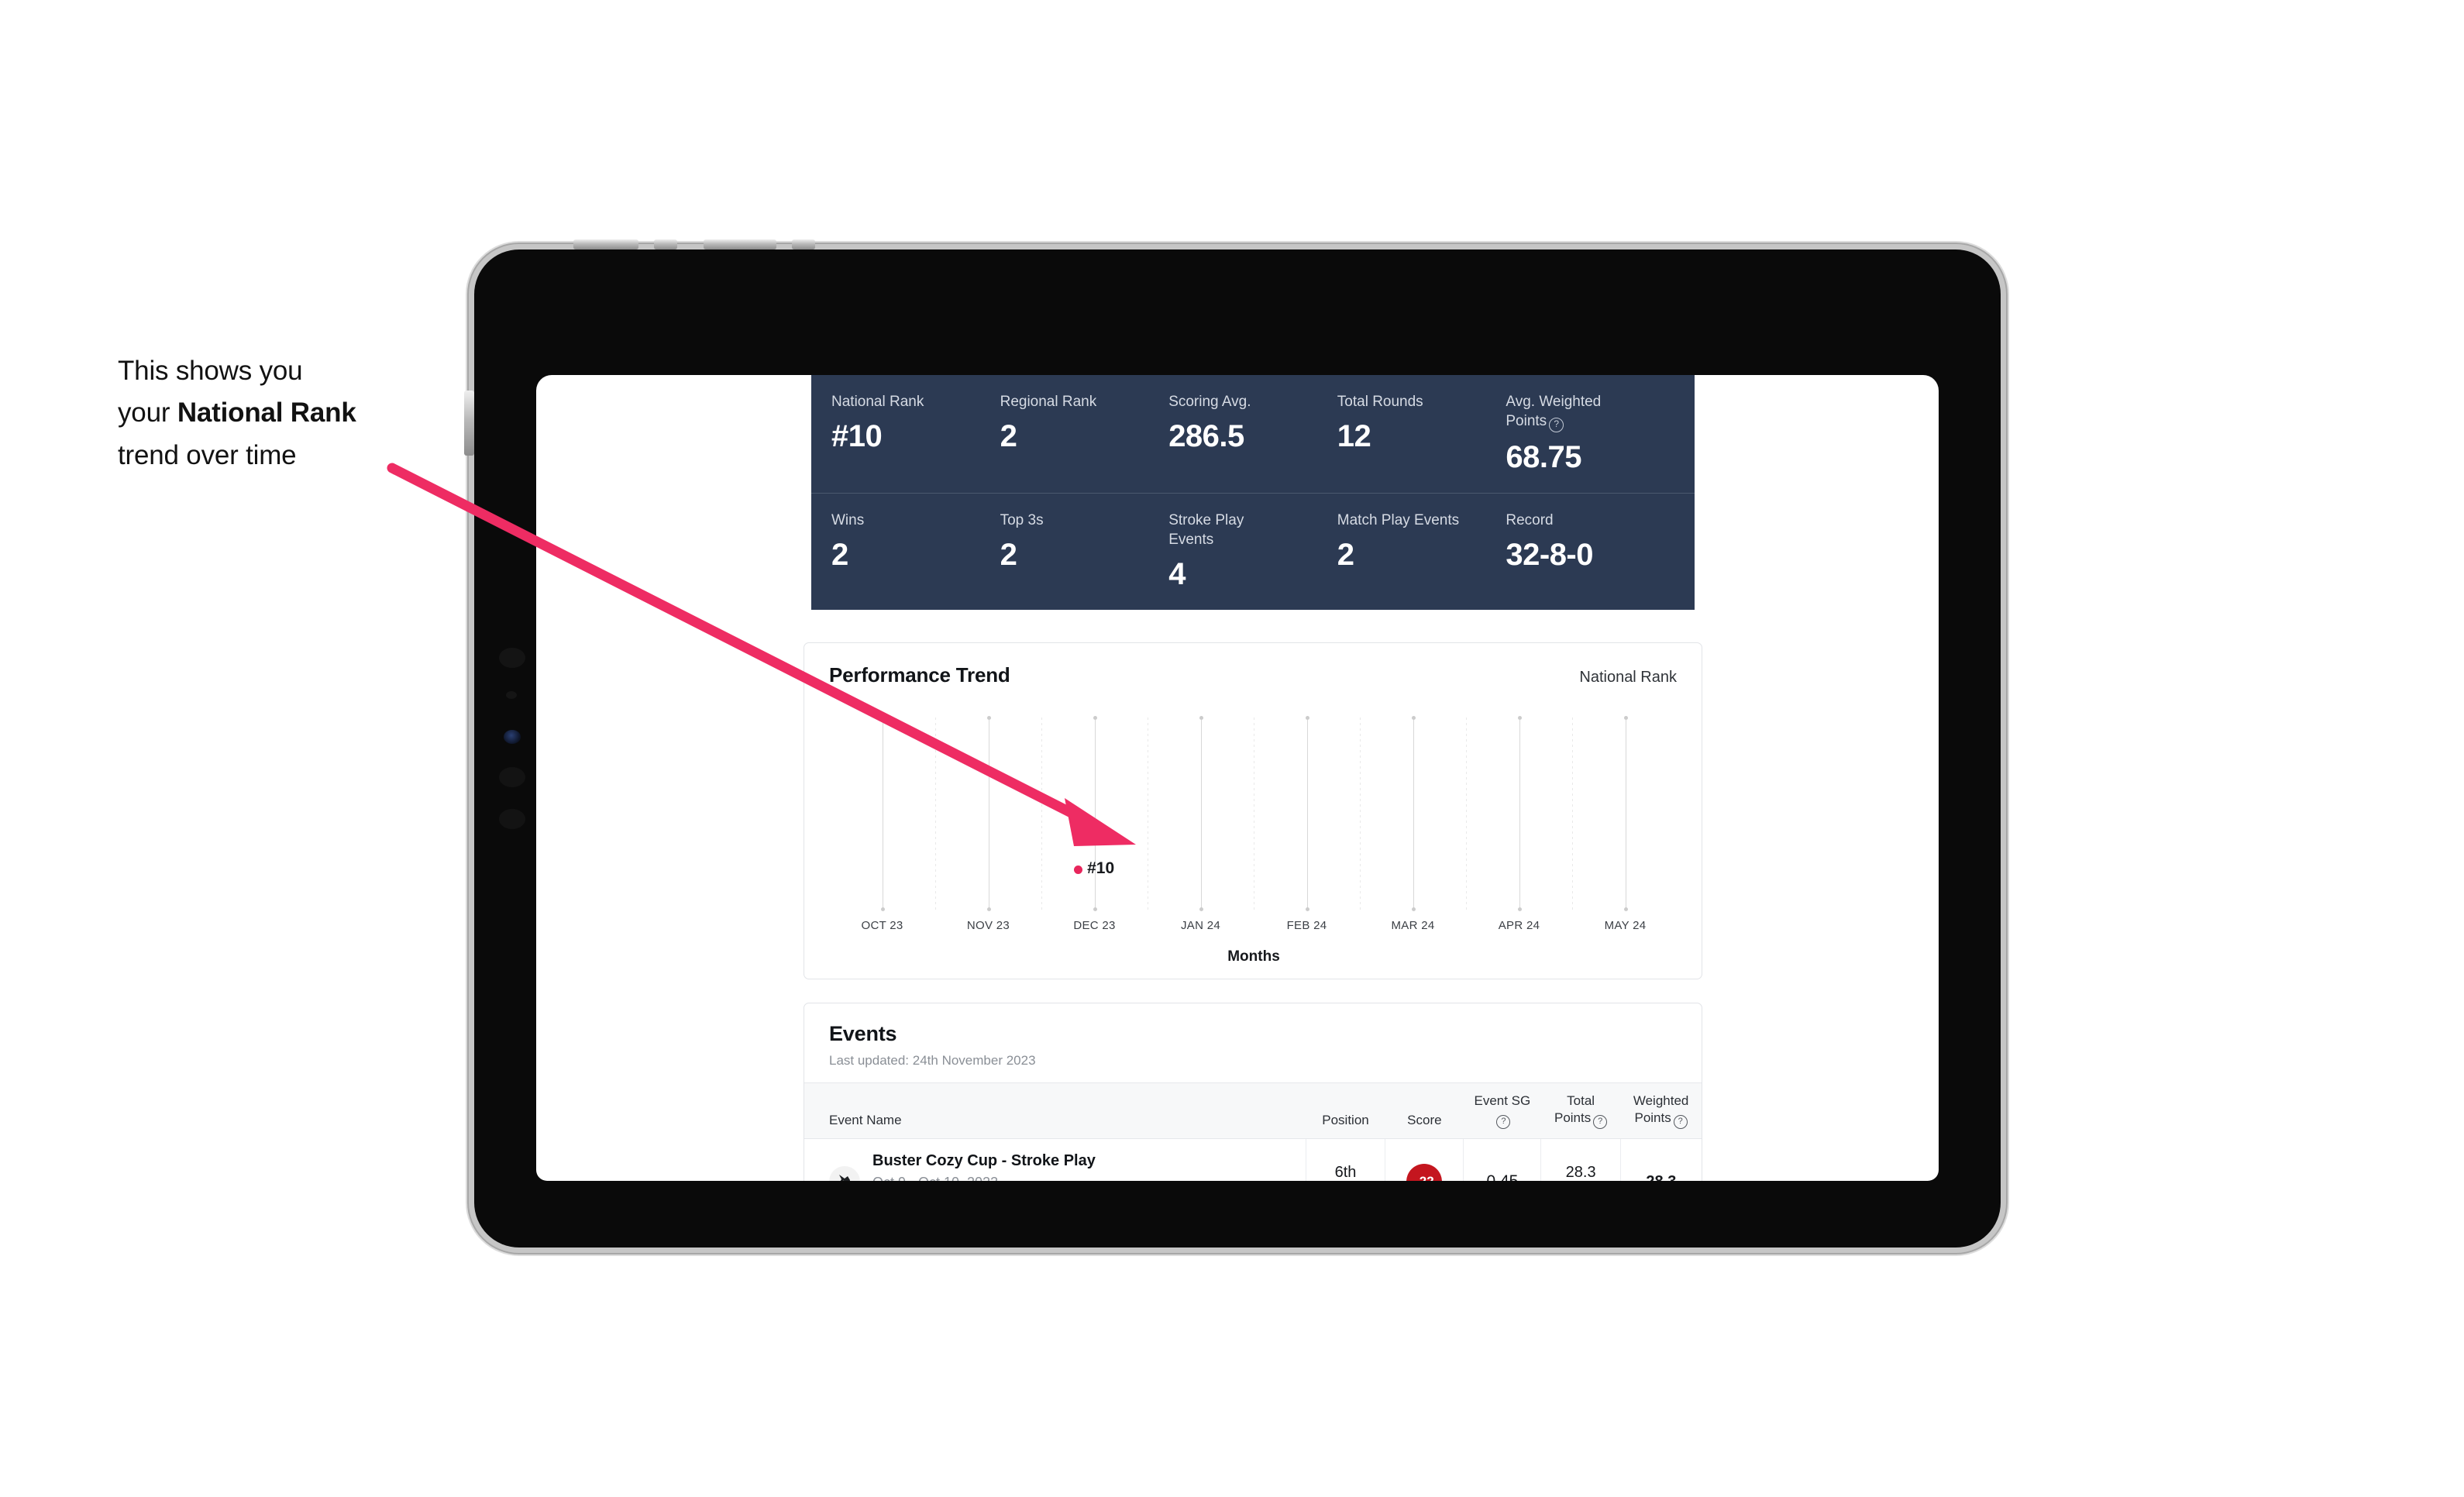 The width and height of the screenshot is (2464, 1497). What do you see at coordinates (1519, 925) in the screenshot?
I see `chart-x-tick-label: APR 24` at bounding box center [1519, 925].